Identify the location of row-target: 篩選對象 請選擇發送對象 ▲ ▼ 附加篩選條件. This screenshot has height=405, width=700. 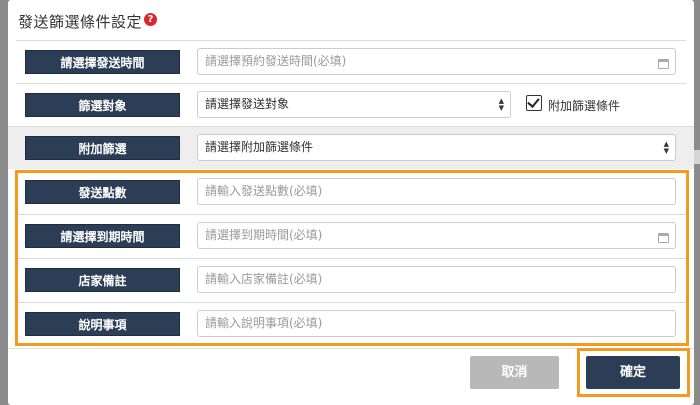
(351, 104).